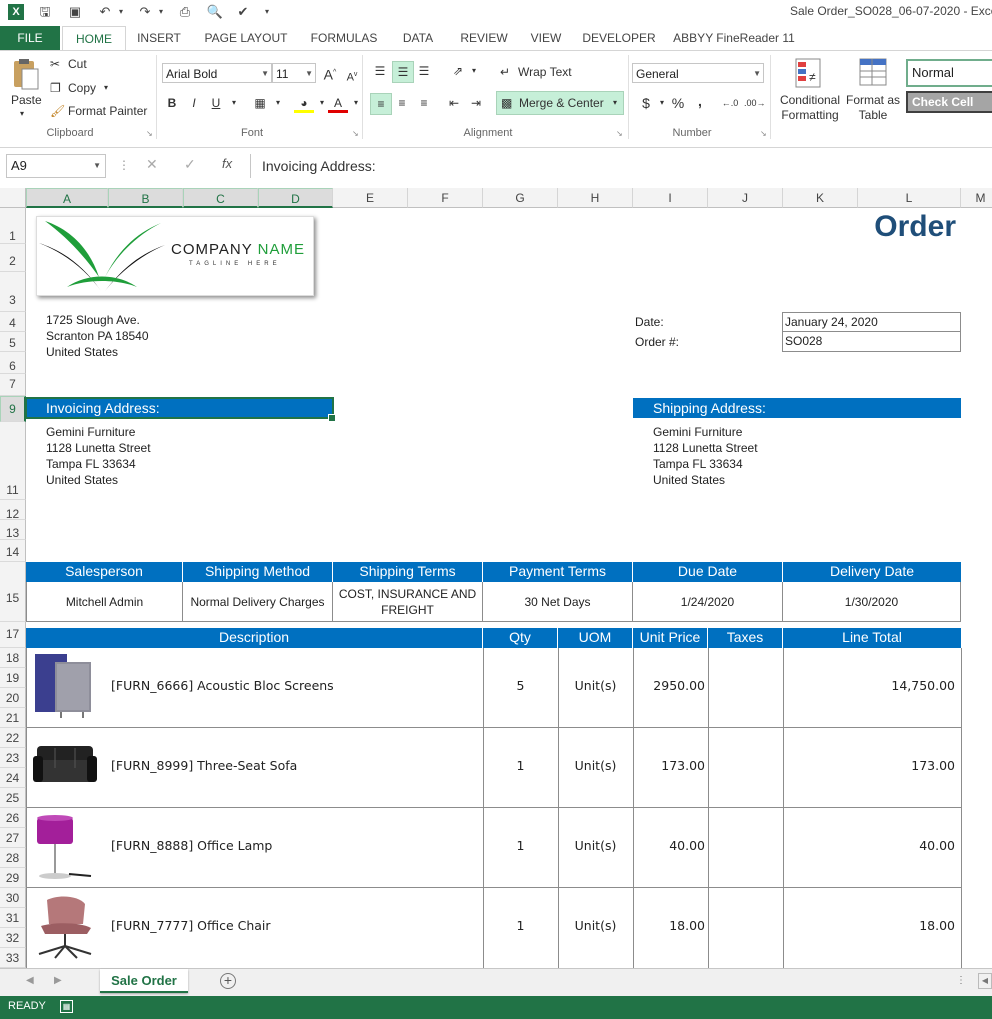 This screenshot has height=1019, width=992. Describe the element at coordinates (546, 38) in the screenshot. I see `tab-view: VIEW` at that location.